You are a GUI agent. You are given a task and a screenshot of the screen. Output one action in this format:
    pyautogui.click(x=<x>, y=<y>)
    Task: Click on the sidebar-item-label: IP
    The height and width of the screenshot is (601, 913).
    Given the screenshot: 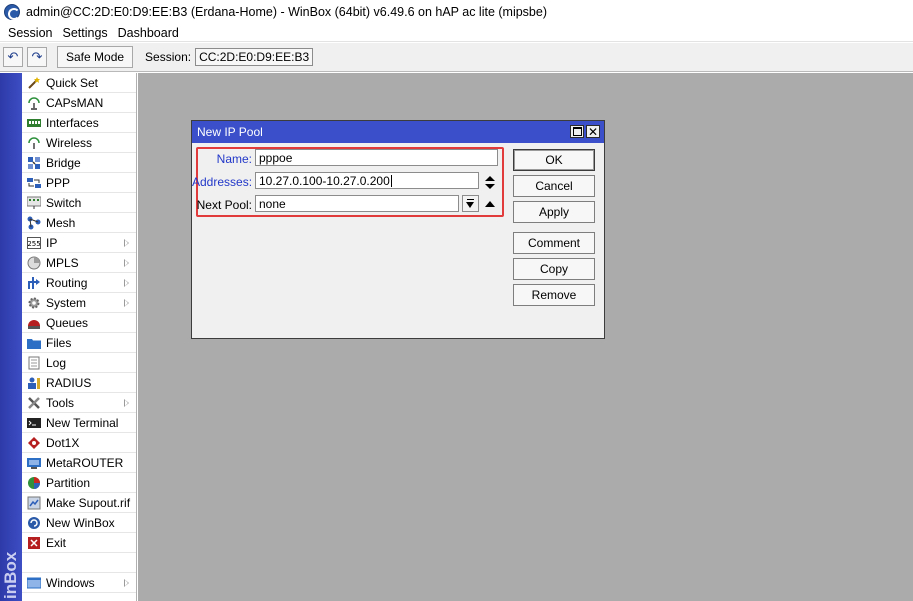 What is the action you would take?
    pyautogui.click(x=52, y=242)
    